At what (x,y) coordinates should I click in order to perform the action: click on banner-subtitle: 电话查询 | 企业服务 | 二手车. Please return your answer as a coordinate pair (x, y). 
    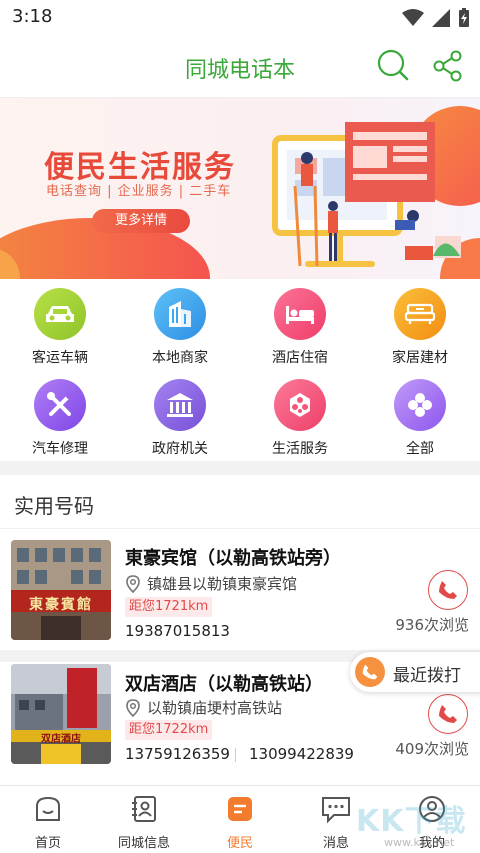
    Looking at the image, I should click on (139, 191).